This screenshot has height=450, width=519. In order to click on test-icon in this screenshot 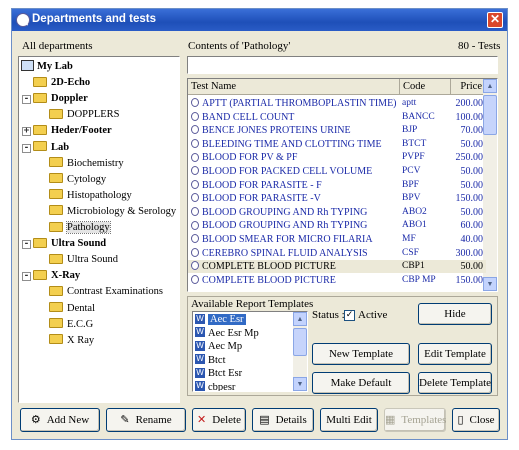, I will do `click(195, 171)`.